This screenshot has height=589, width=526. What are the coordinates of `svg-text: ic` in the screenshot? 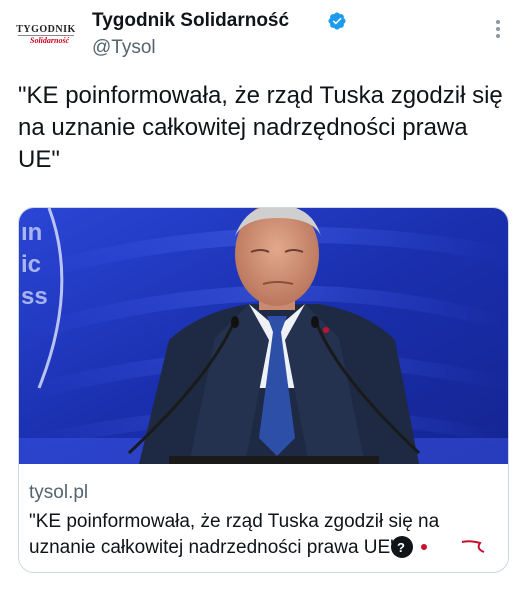 It's located at (31, 264).